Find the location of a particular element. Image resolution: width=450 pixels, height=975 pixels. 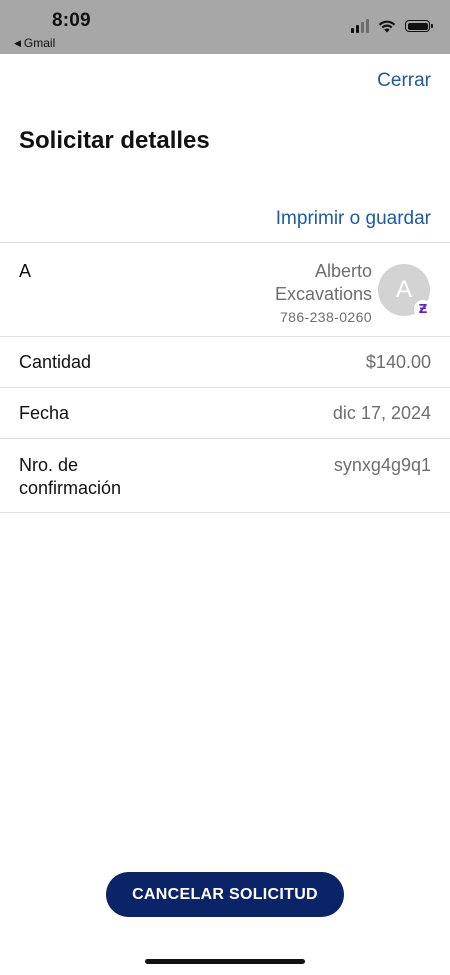

status-icons is located at coordinates (392, 26).